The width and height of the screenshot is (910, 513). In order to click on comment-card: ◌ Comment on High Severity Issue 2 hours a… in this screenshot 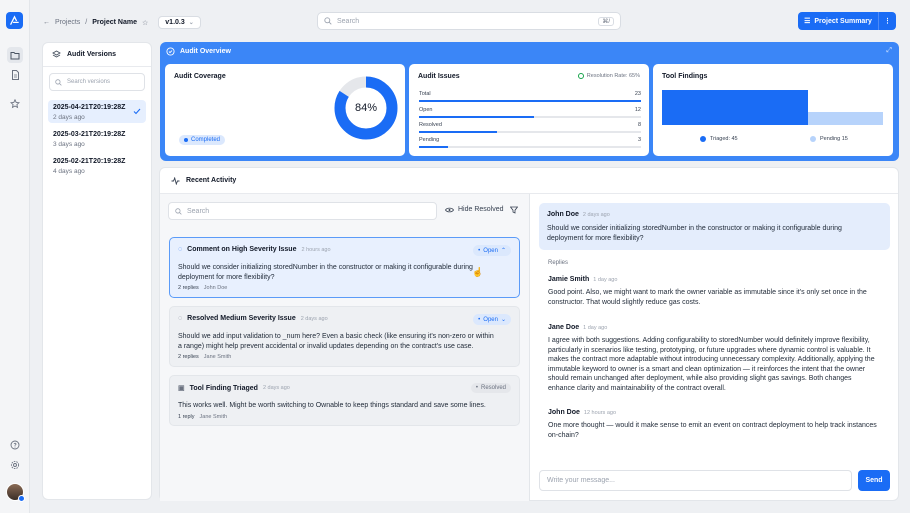, I will do `click(344, 267)`.